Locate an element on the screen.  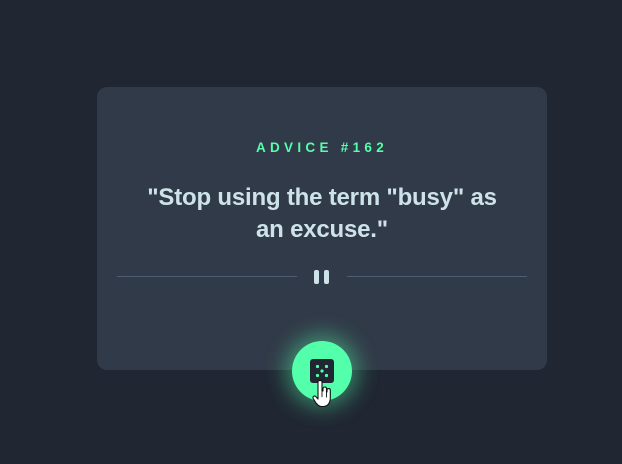
advice-id: ADVICE #162 is located at coordinates (322, 147).